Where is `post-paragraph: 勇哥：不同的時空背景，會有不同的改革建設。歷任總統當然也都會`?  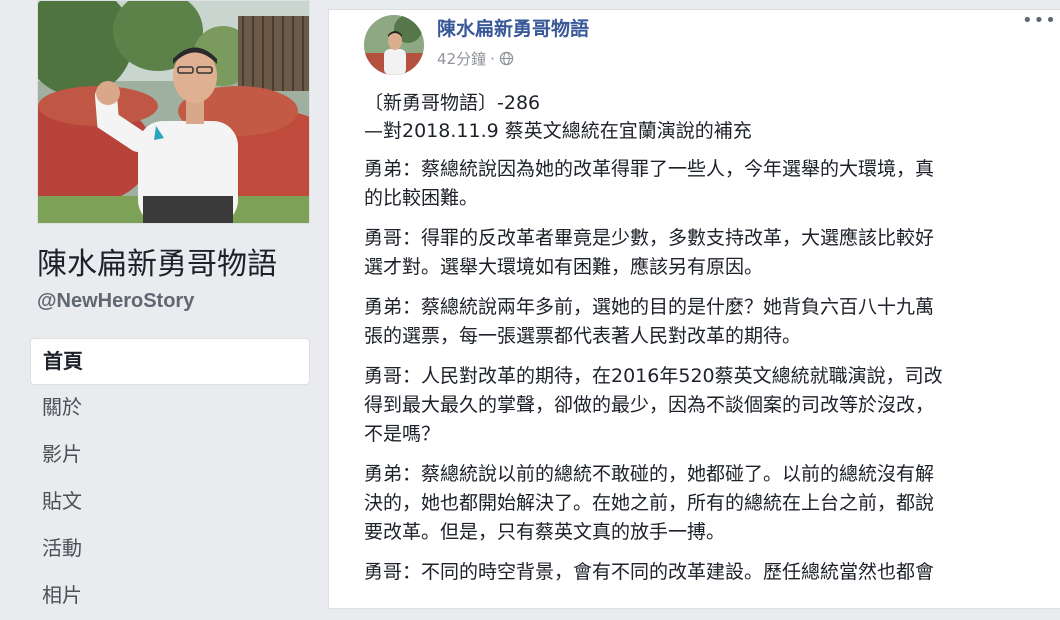
post-paragraph: 勇哥：不同的時空背景，會有不同的改革建設。歷任總統當然也都會 is located at coordinates (649, 572).